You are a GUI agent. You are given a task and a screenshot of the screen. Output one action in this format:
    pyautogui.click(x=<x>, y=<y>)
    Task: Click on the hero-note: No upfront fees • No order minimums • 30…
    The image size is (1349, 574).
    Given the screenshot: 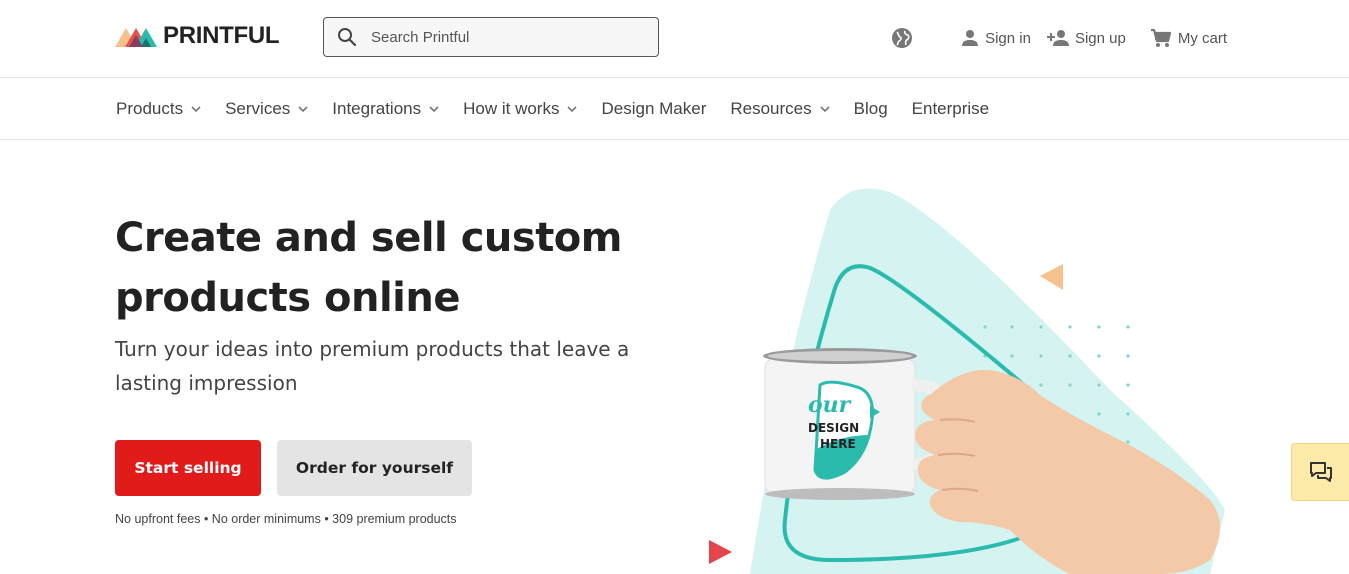 What is the action you would take?
    pyautogui.click(x=286, y=519)
    